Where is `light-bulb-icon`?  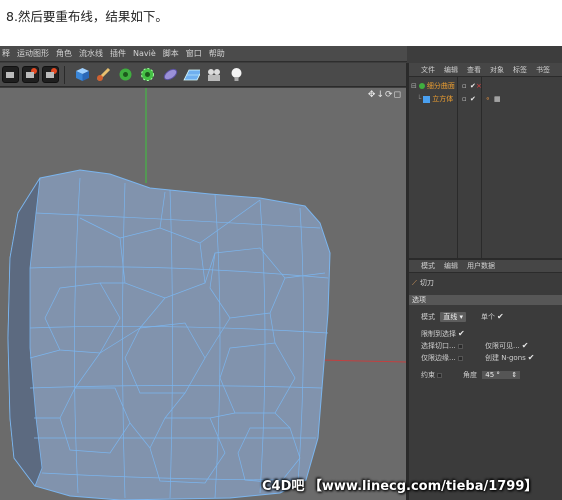
light-bulb-icon is located at coordinates (236, 74).